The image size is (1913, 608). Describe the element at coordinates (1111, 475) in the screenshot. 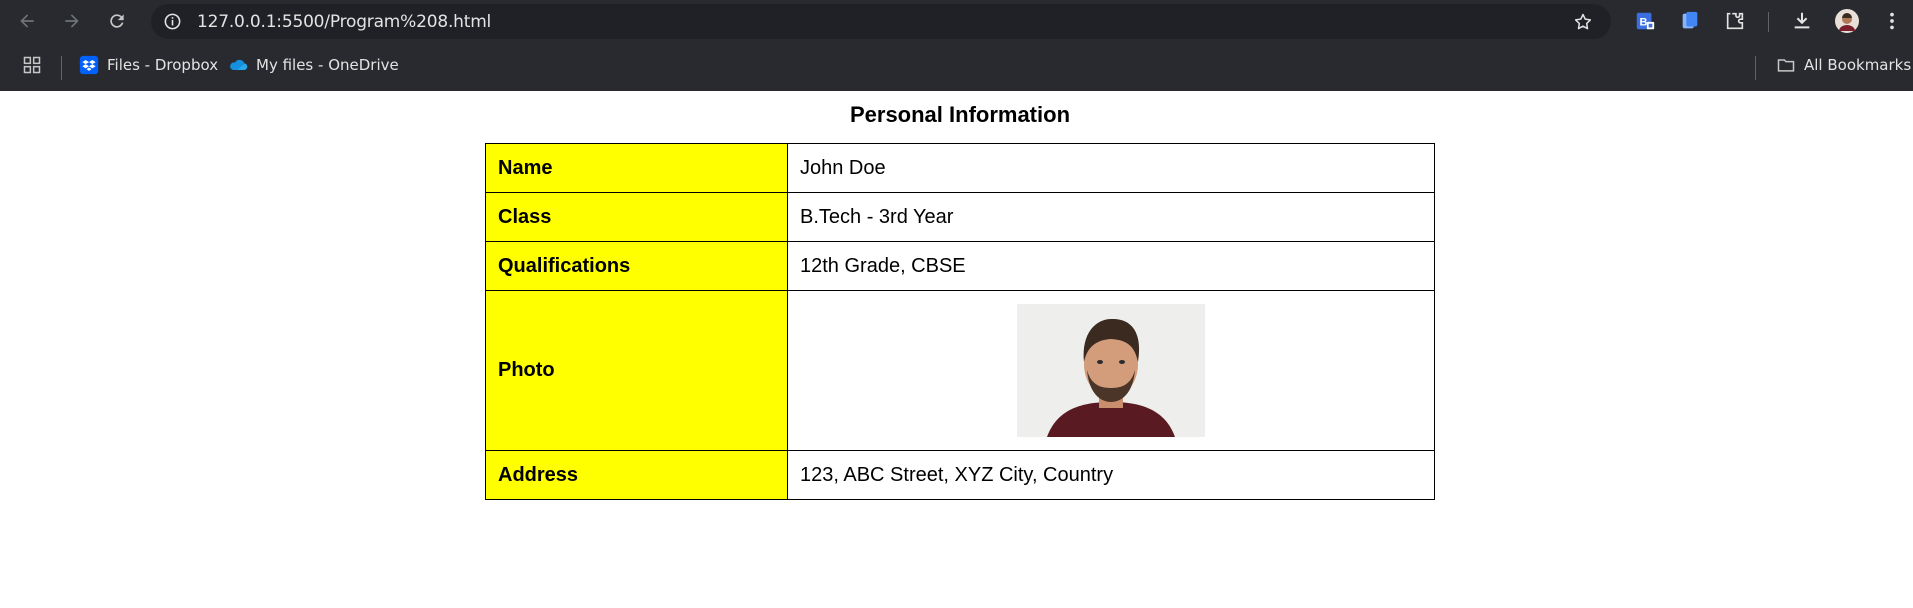

I see `row-value: 123, ABC Street, XYZ City, Country` at that location.